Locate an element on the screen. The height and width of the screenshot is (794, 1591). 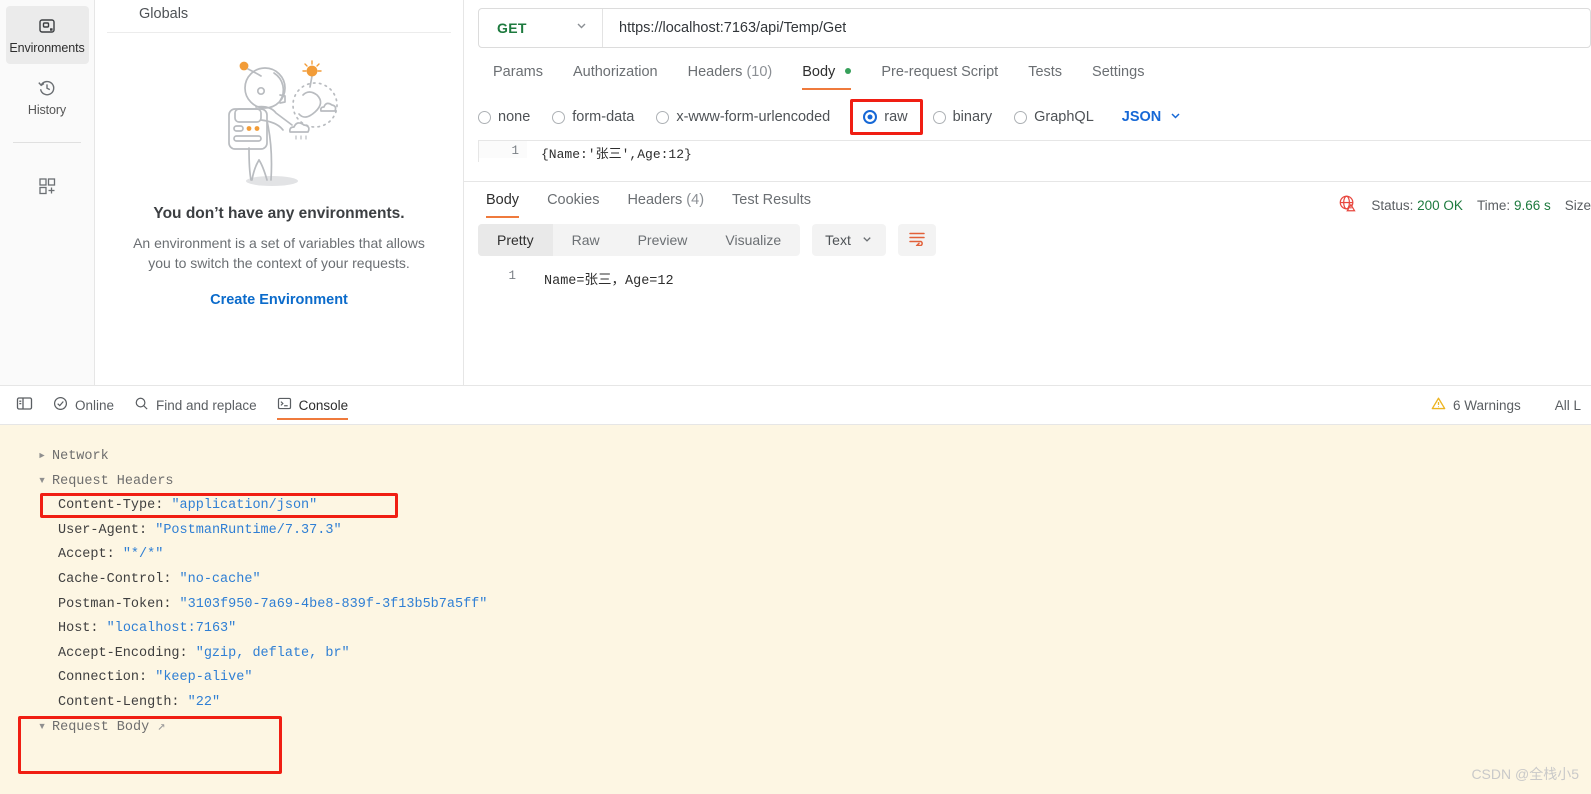
console-header-row: Host: "localhost:7163" is located at coordinates (795, 629).